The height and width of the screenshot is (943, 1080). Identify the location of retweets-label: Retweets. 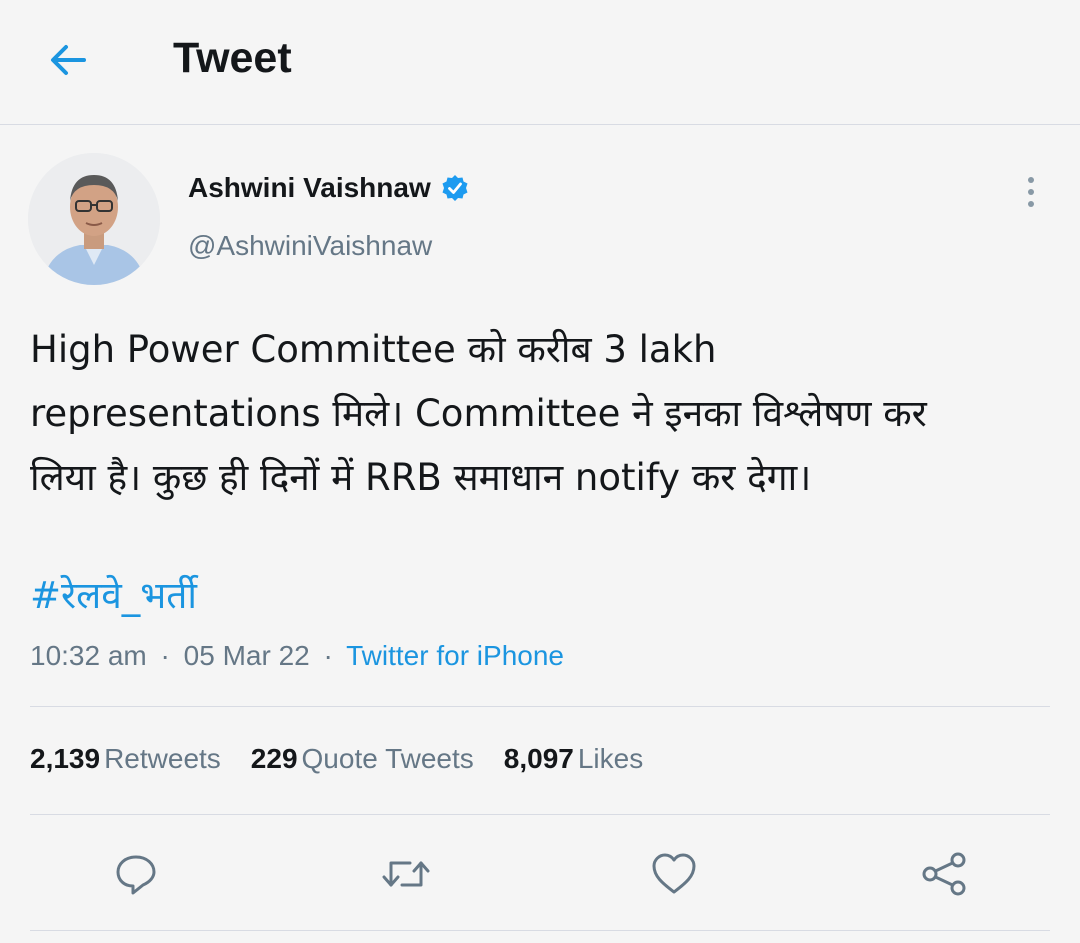
(162, 758).